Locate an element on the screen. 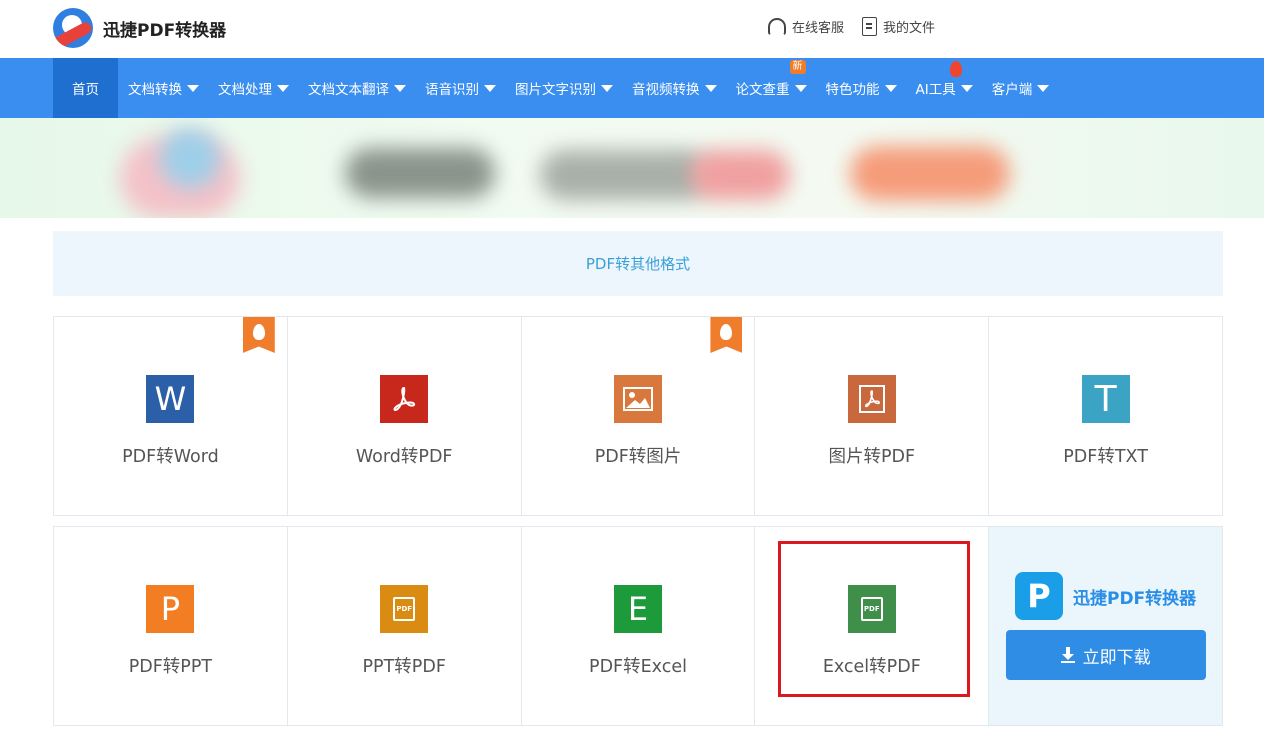 This screenshot has width=1264, height=731. tool-image-to-pdf: 图片转PDF is located at coordinates (872, 416).